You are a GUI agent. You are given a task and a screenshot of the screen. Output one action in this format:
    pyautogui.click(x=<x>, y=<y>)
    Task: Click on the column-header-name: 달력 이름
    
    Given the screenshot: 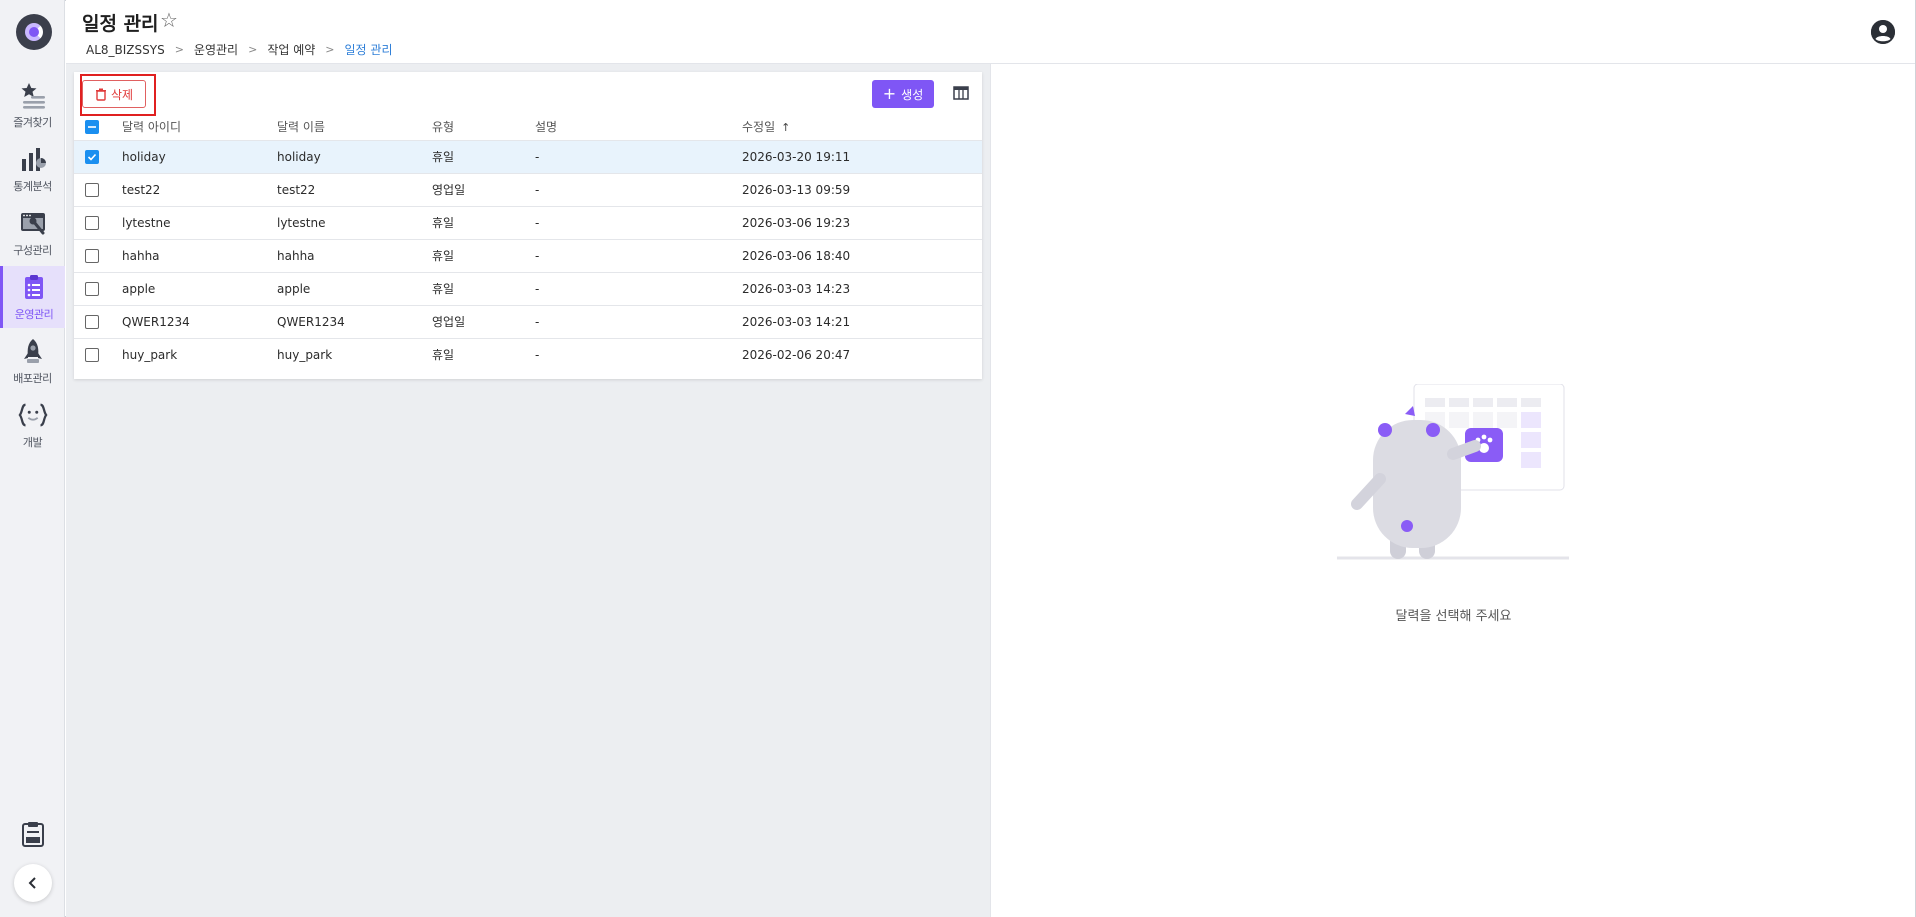 What is the action you would take?
    pyautogui.click(x=354, y=127)
    